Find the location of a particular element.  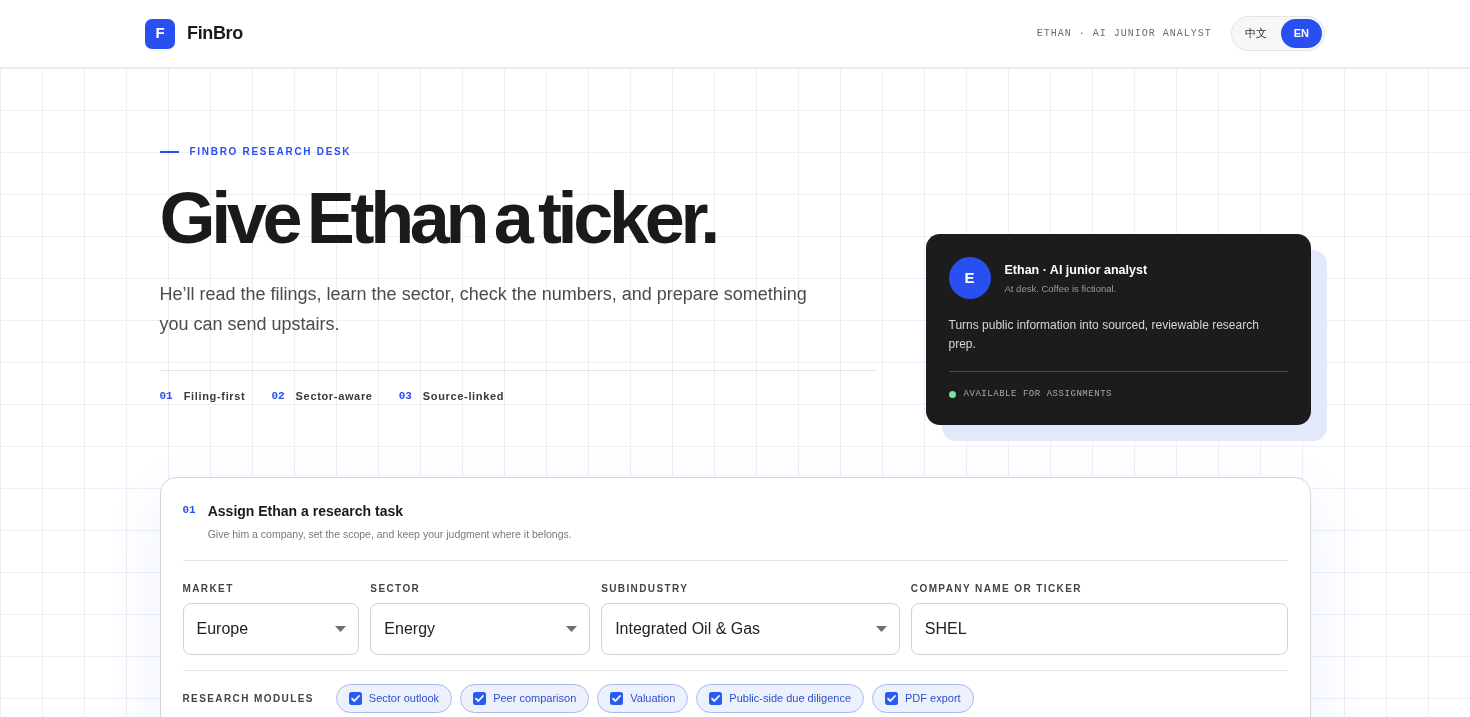

field-label: SUBINDUSTRY is located at coordinates (645, 589).